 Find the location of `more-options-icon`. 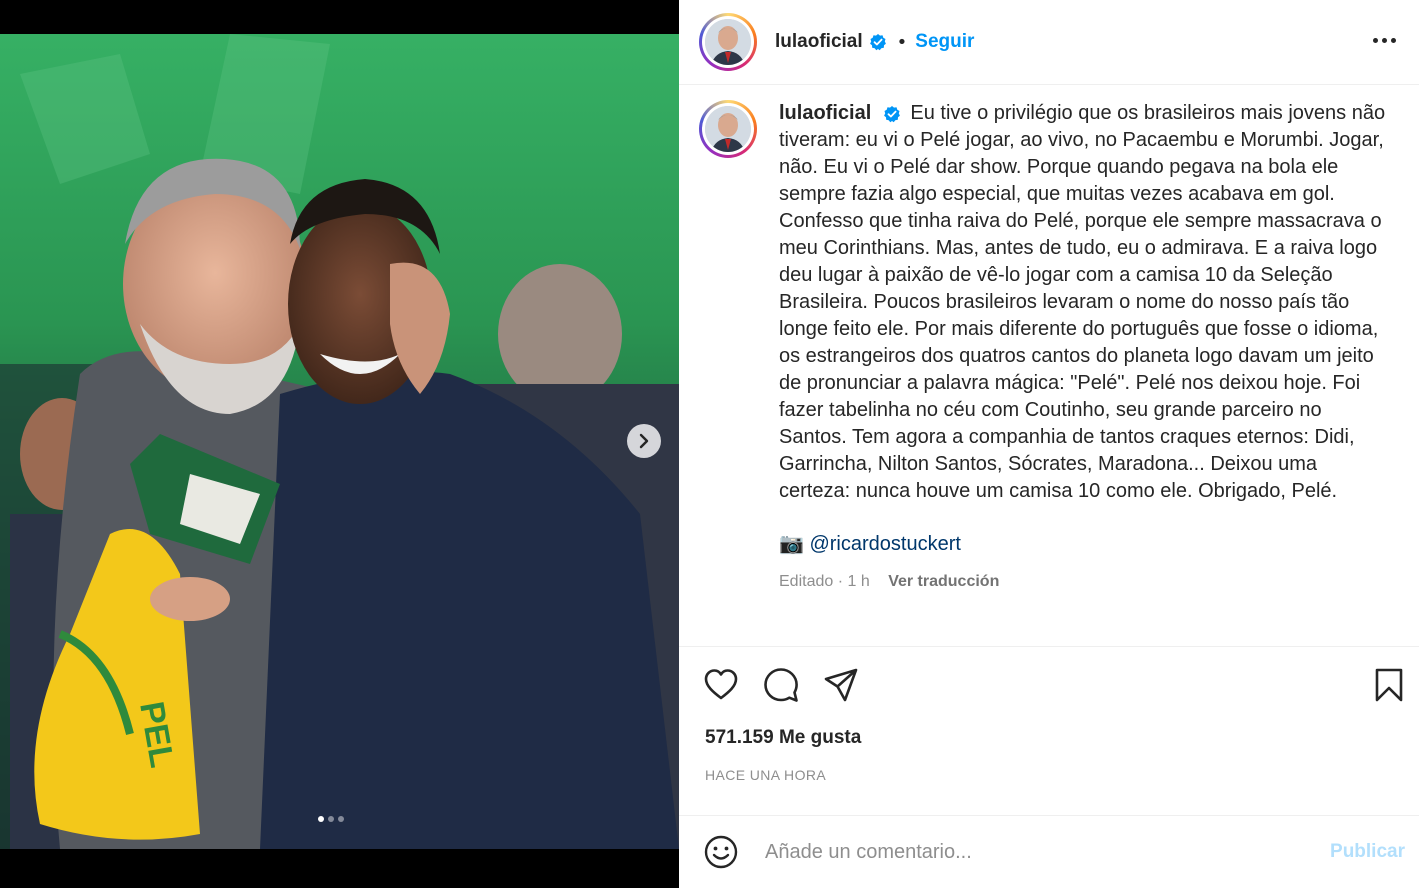

more-options-icon is located at coordinates (1384, 40).